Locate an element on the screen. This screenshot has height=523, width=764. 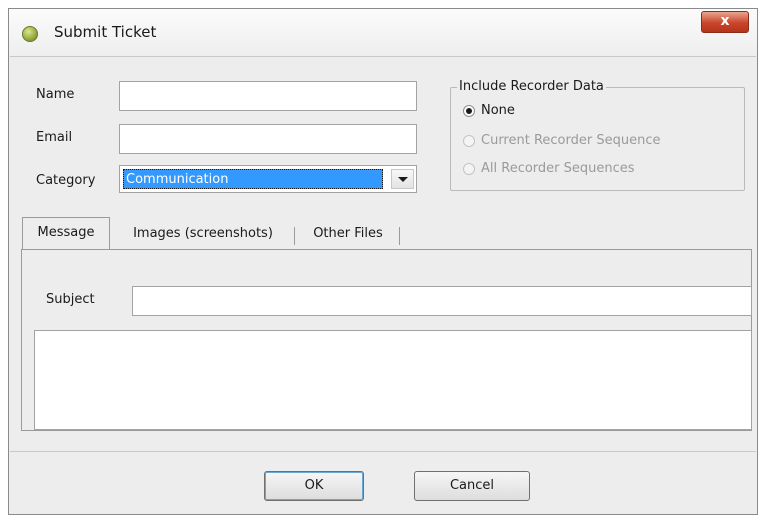
radio-none-label: None is located at coordinates (498, 110).